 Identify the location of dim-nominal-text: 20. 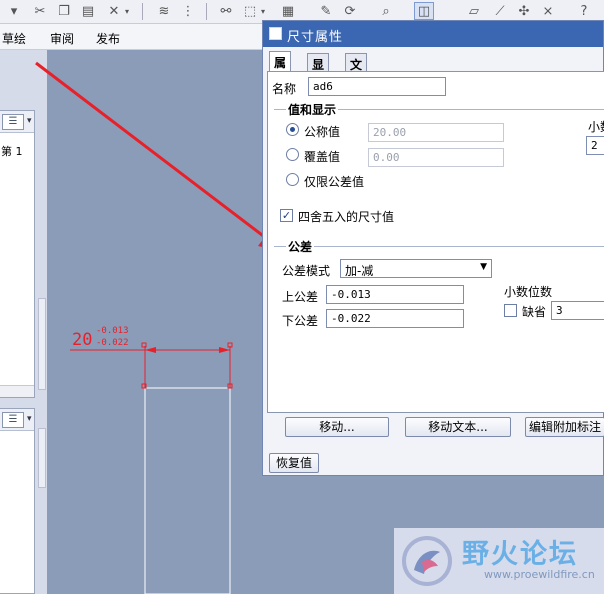
(82, 340).